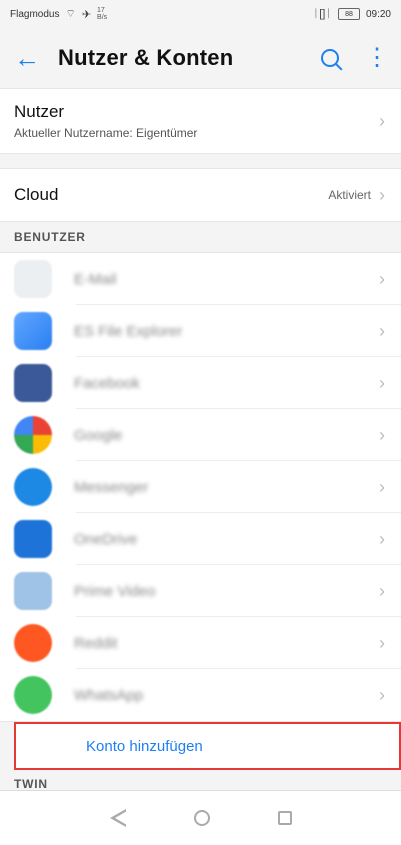  Describe the element at coordinates (33, 591) in the screenshot. I see `prime-video-icon` at that location.